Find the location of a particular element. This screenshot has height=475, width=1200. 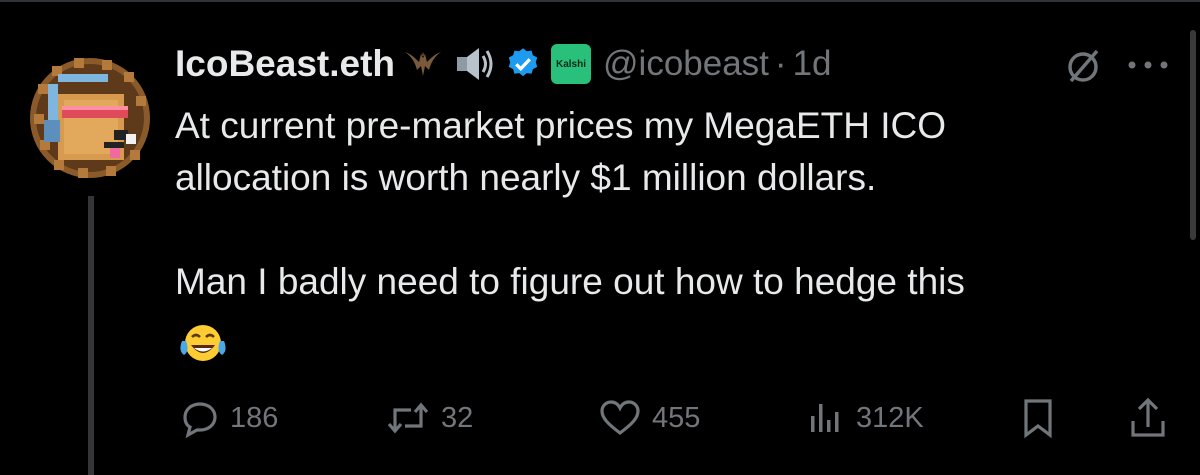

more-options-icon is located at coordinates (1148, 67).